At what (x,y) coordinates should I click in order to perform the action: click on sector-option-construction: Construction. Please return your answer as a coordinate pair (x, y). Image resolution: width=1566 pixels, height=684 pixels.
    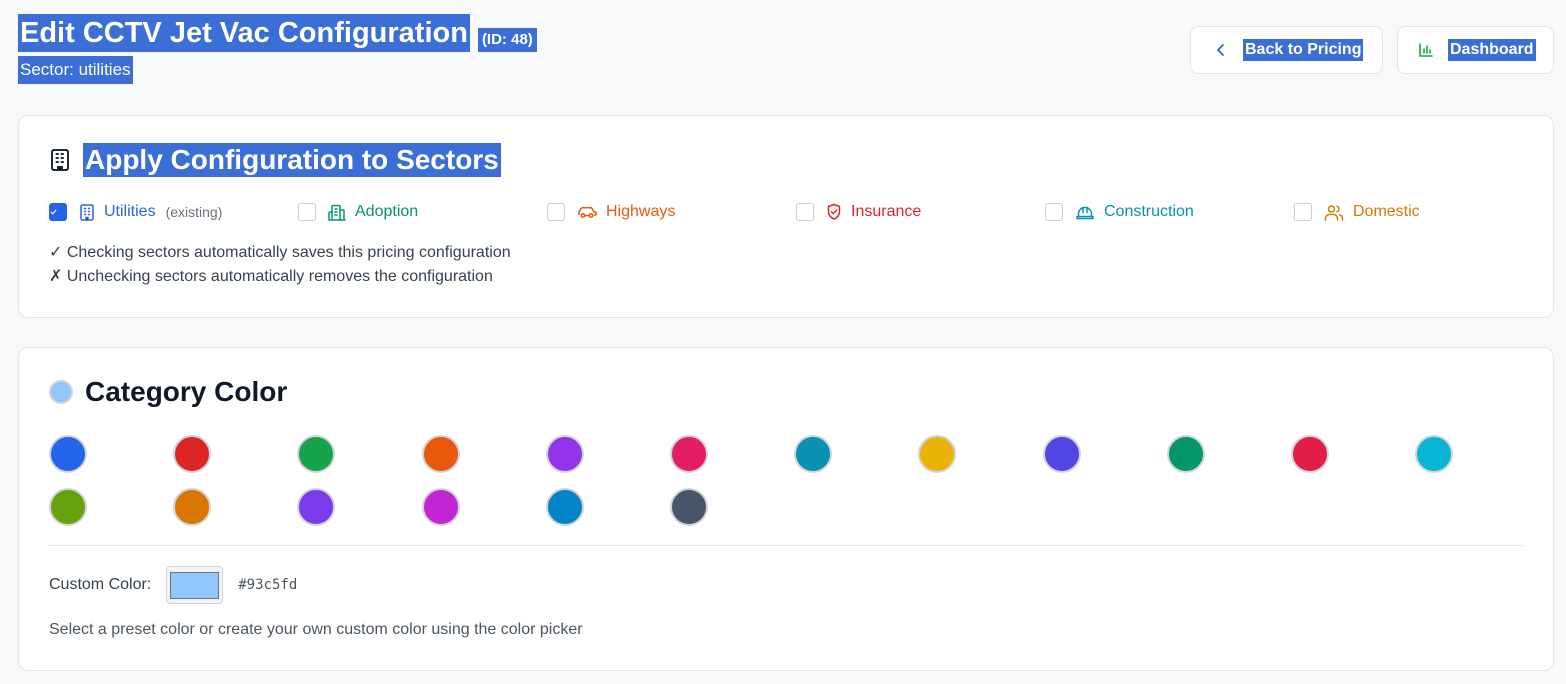
    Looking at the image, I should click on (1119, 212).